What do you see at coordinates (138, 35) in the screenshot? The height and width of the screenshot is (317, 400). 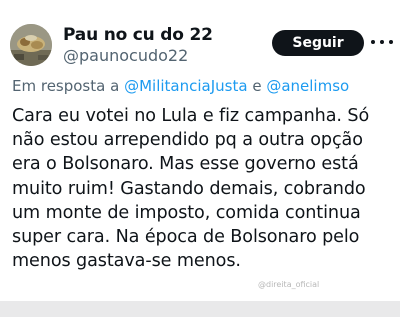 I see `display-name: Pau no cu do 22` at bounding box center [138, 35].